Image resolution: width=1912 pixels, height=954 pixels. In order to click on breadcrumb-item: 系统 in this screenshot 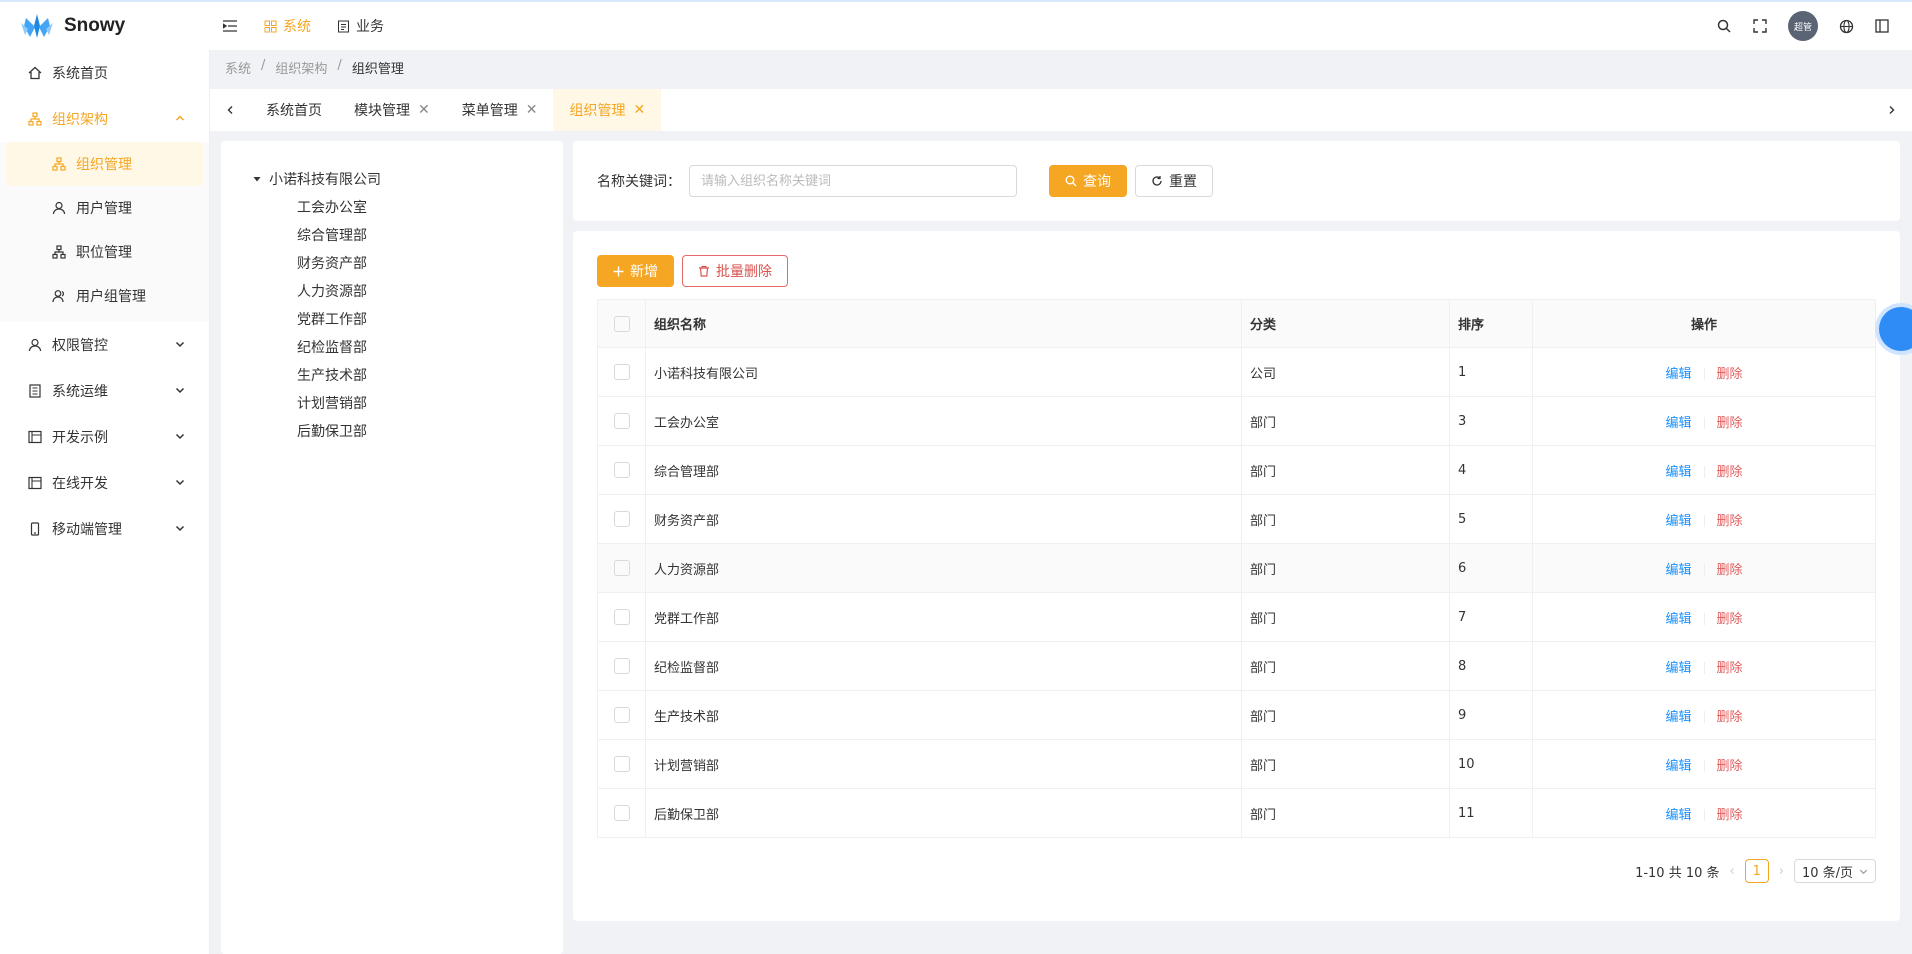, I will do `click(238, 67)`.